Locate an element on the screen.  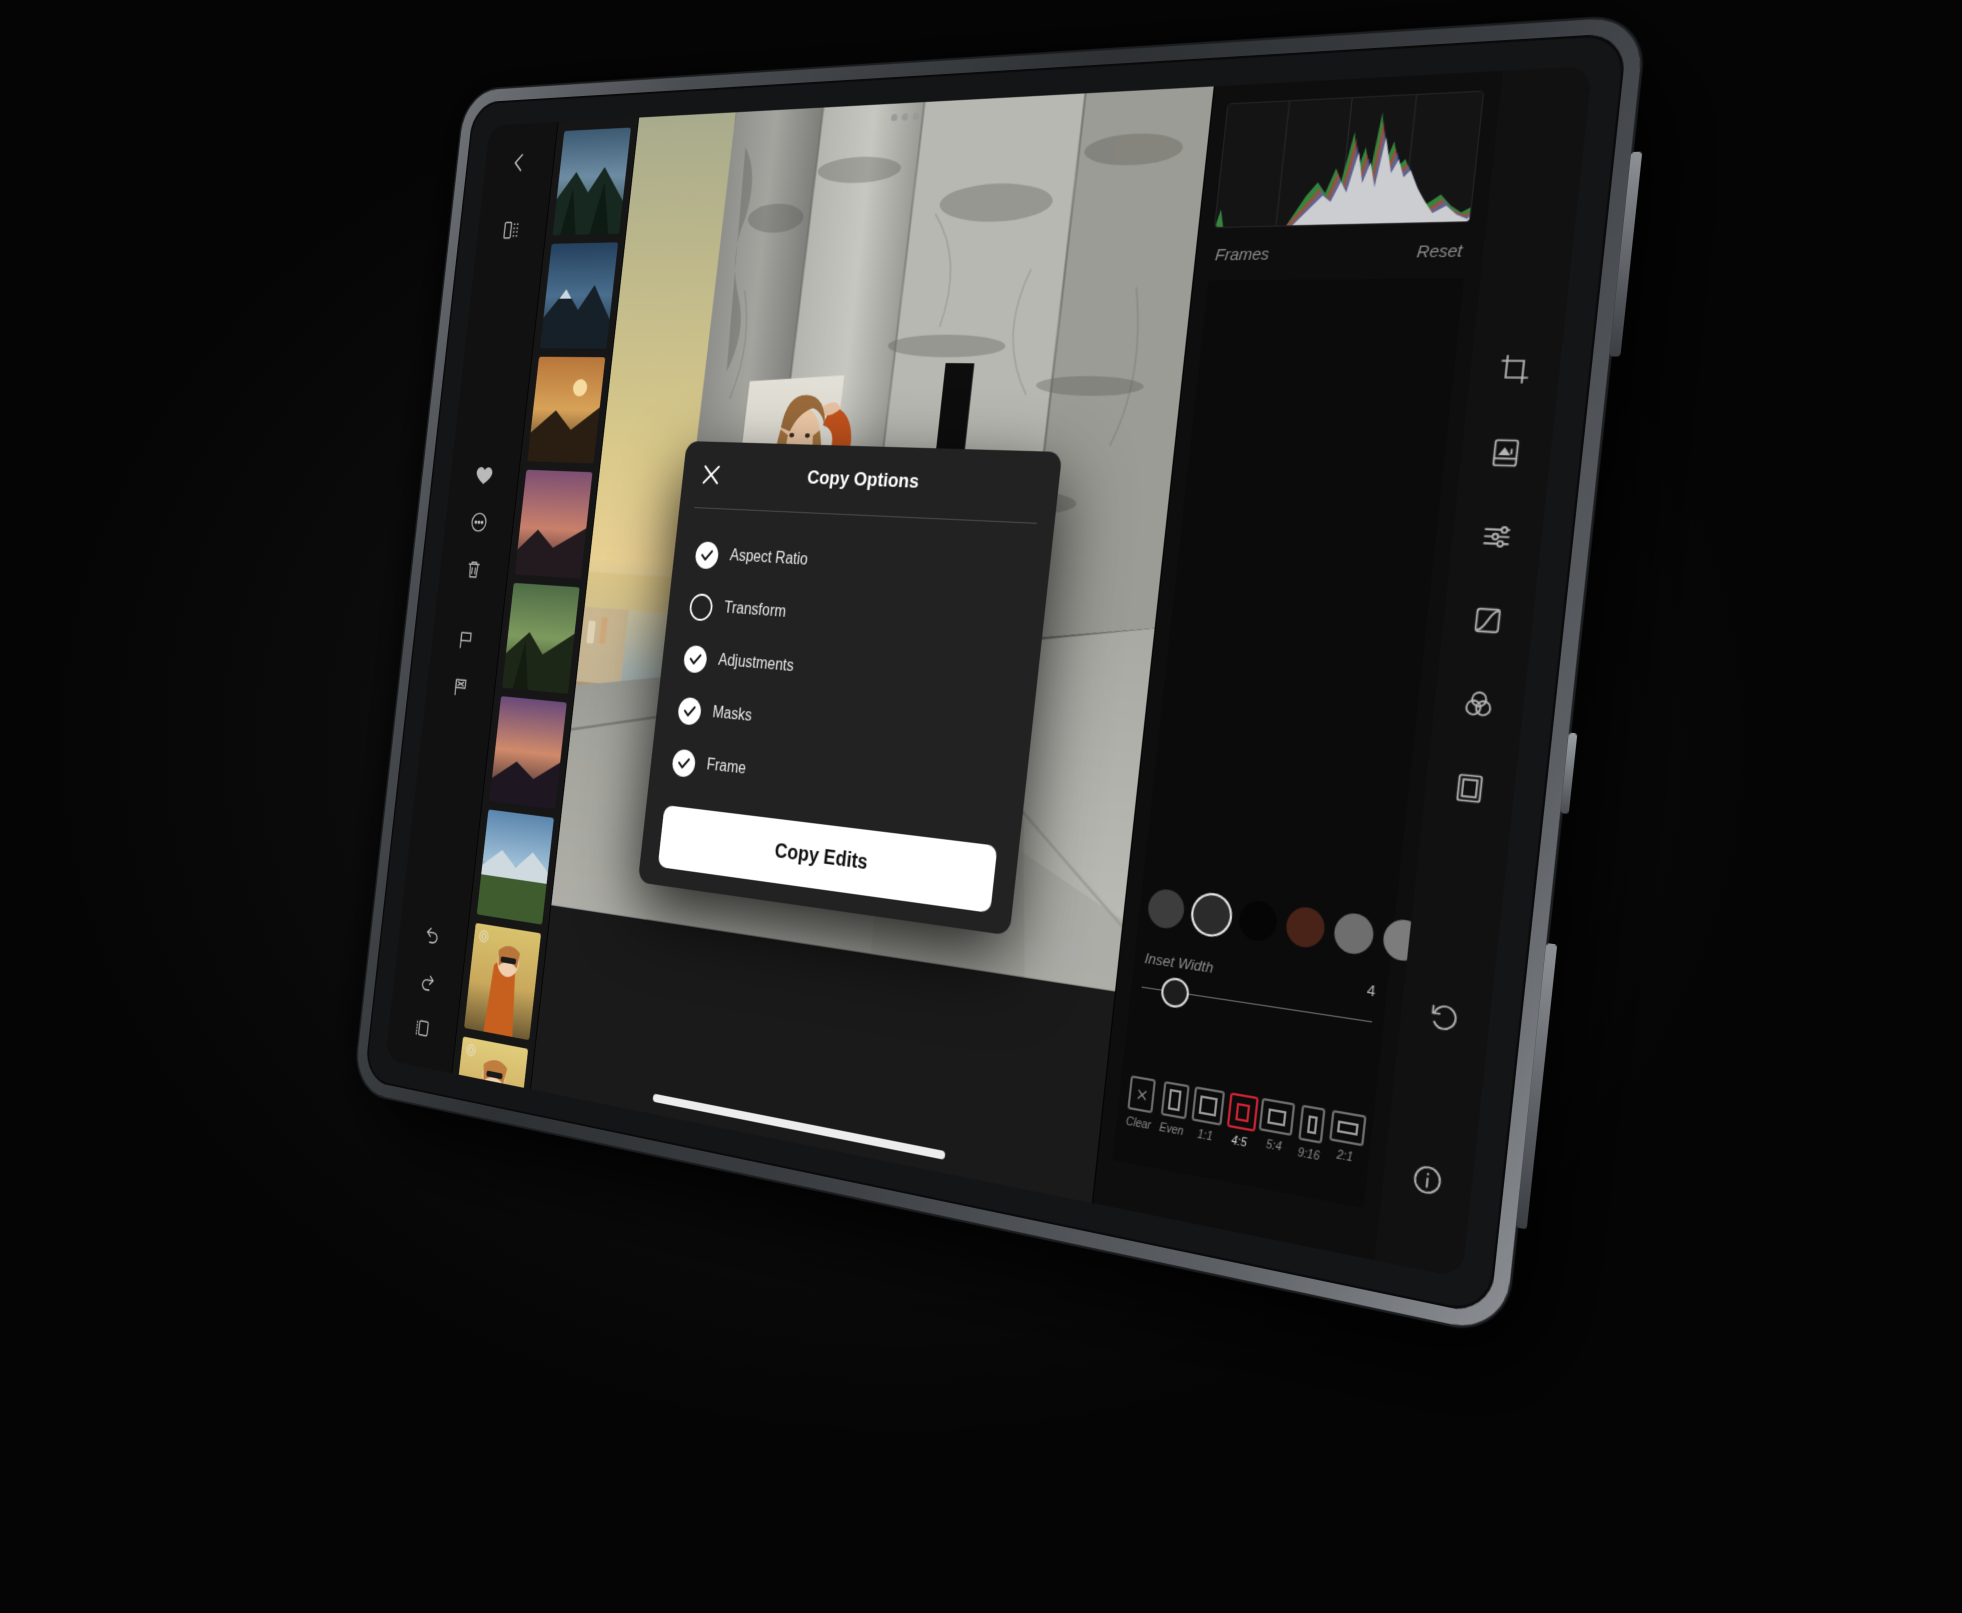
dialog-header: Copy Options is located at coordinates (871, 482).